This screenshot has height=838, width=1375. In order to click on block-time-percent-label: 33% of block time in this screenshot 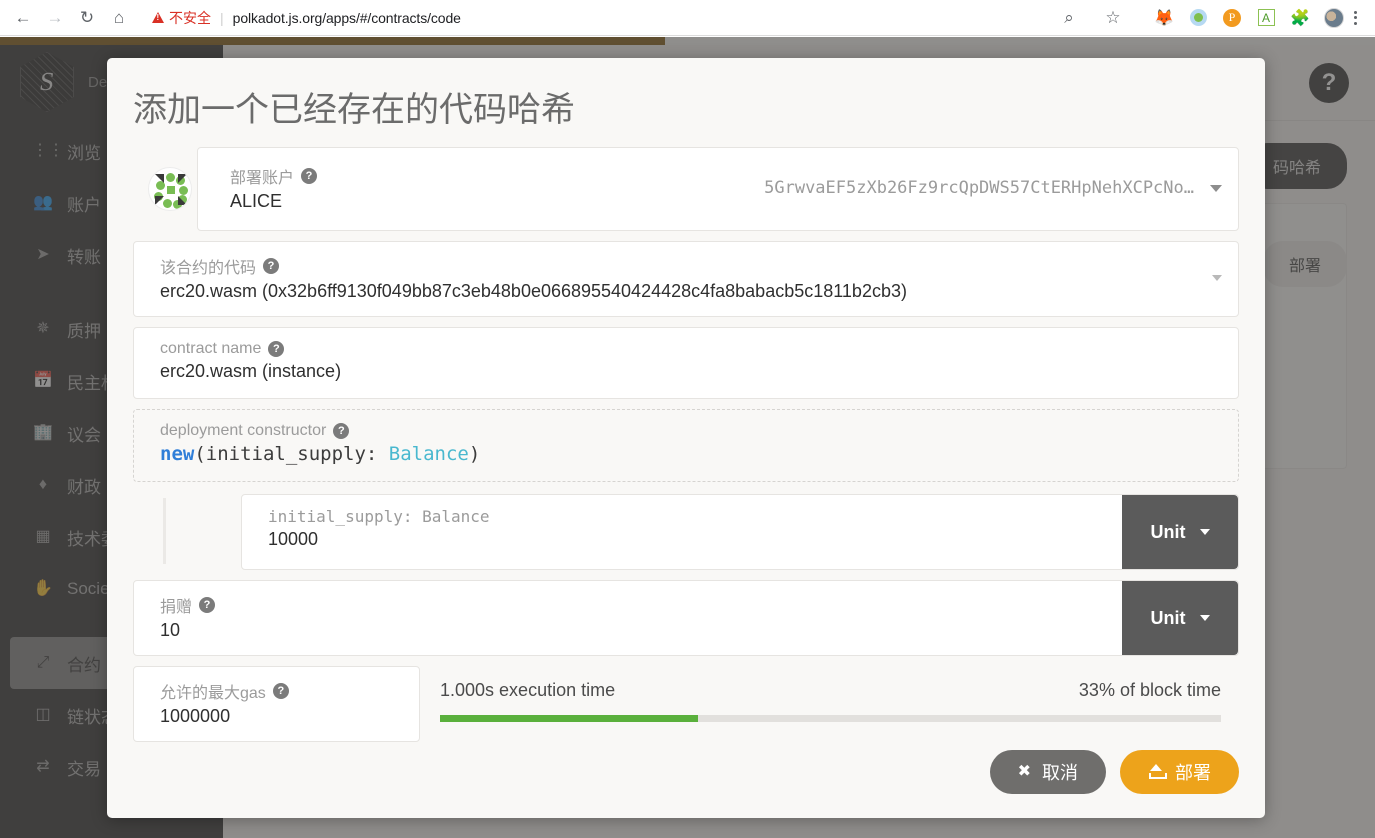, I will do `click(1149, 690)`.